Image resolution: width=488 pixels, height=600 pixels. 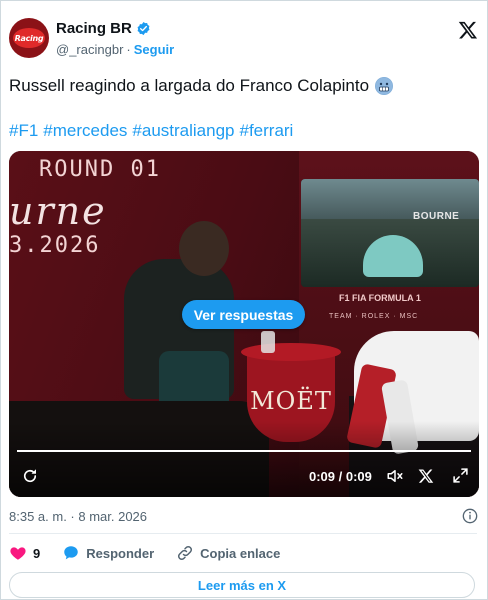 What do you see at coordinates (395, 476) in the screenshot?
I see `volume-muted-icon` at bounding box center [395, 476].